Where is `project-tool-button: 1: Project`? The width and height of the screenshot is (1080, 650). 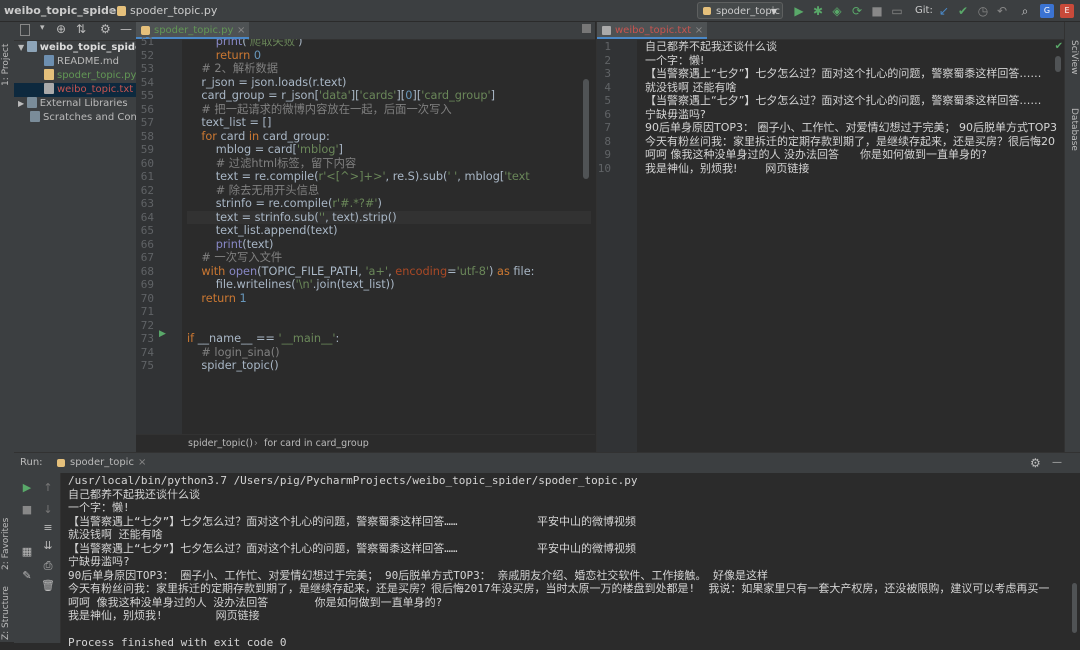
project-tool-button: 1: Project is located at coordinates (6, 65).